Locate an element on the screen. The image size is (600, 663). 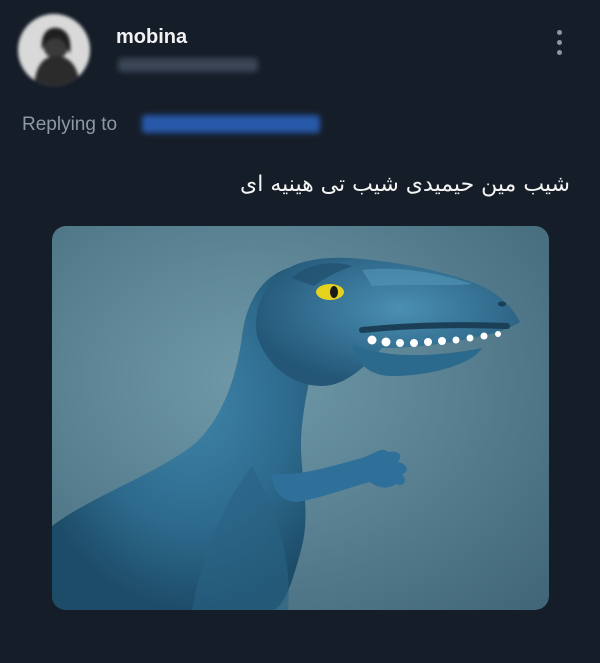
tweet-text: شیب مین حیمیدی شیب تی هینیه ای is located at coordinates (405, 184).